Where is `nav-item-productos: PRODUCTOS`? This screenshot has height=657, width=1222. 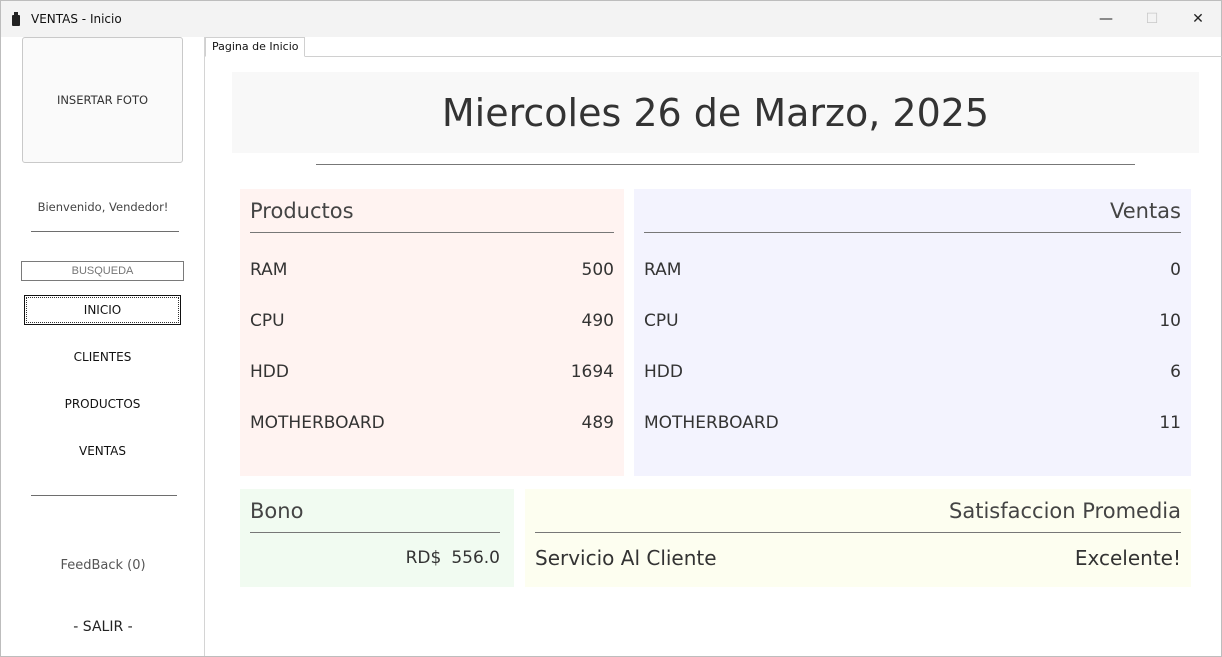
nav-item-productos: PRODUCTOS is located at coordinates (102, 404).